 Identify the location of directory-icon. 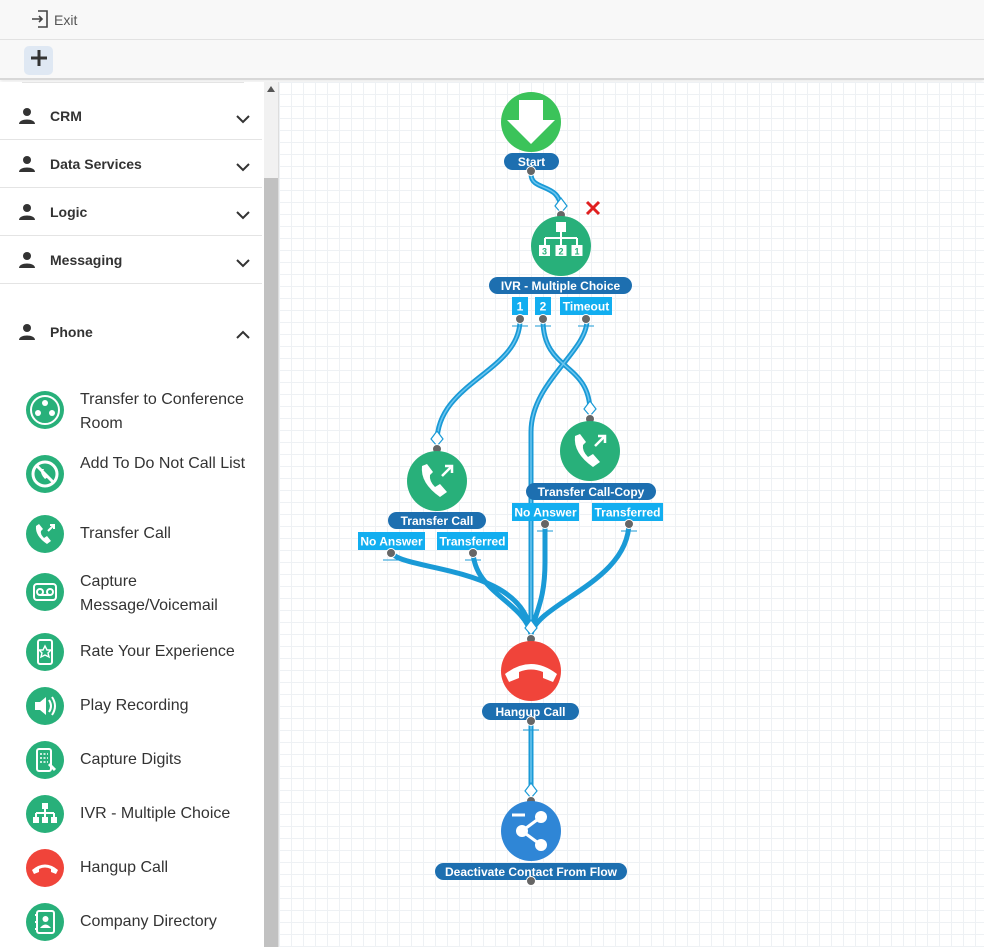
(45, 922).